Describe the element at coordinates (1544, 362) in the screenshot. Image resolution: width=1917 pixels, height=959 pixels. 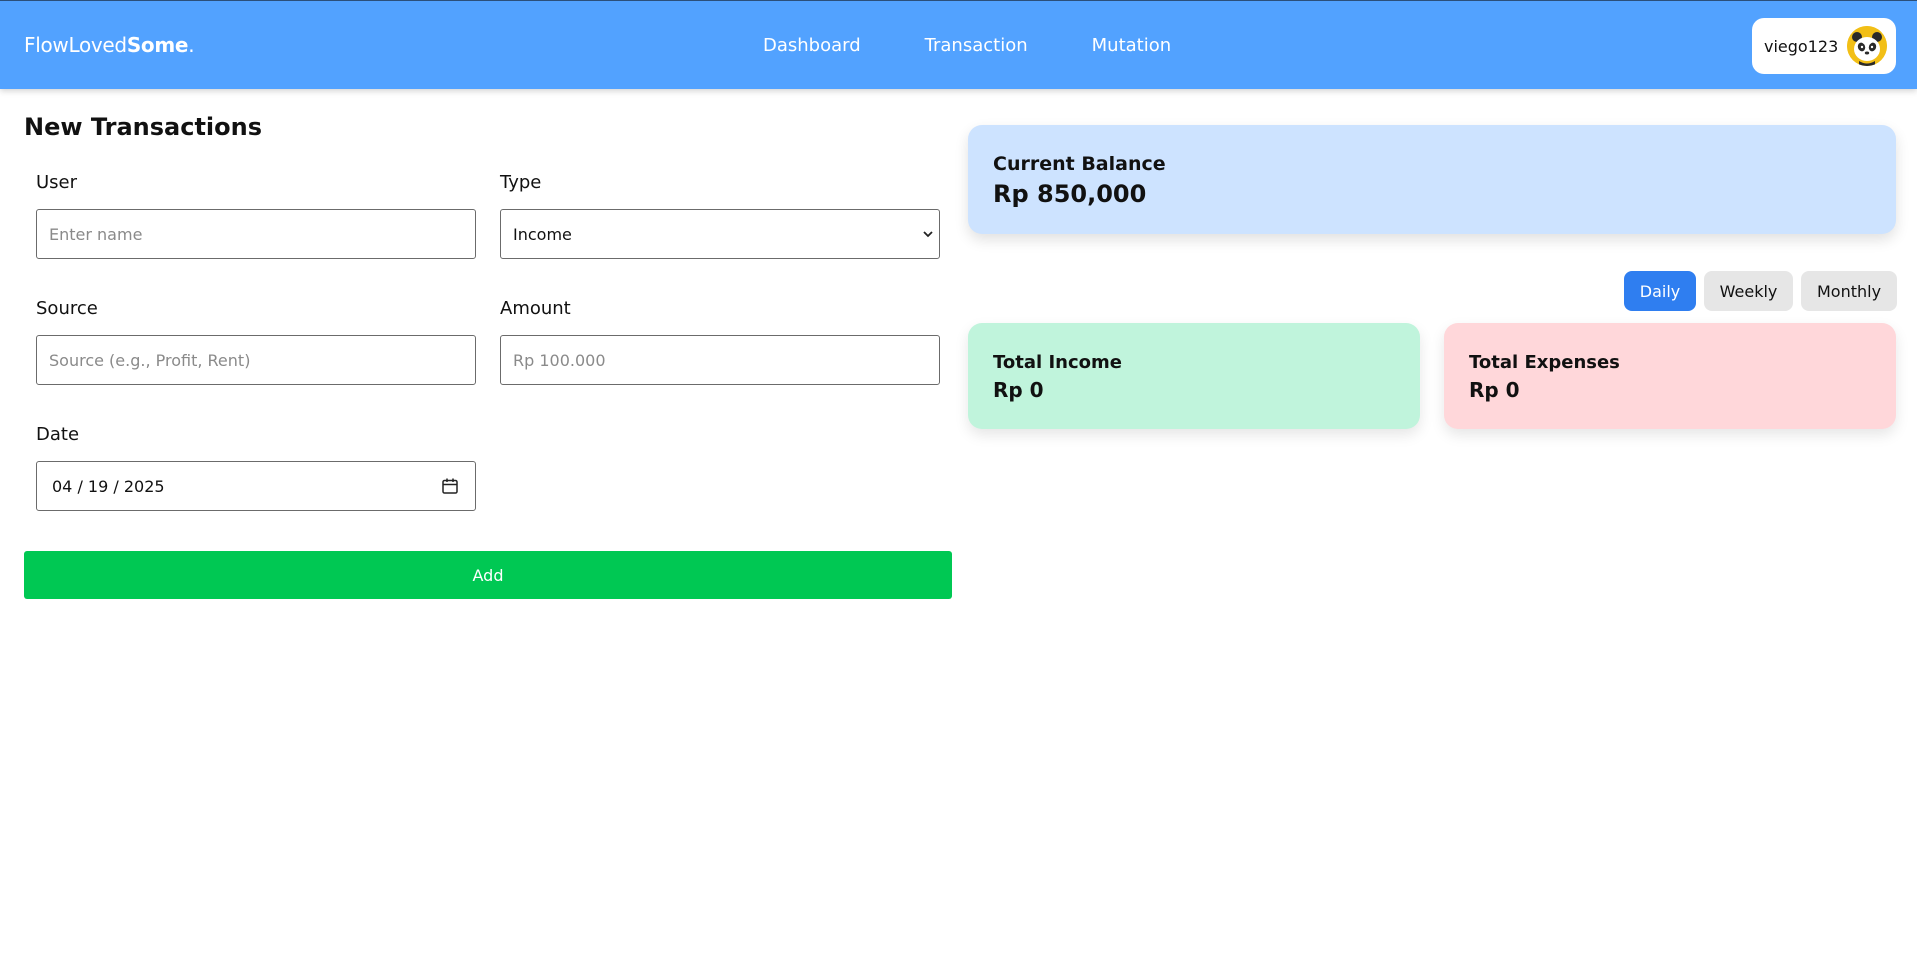
I see `expense-label: Total Expenses` at that location.